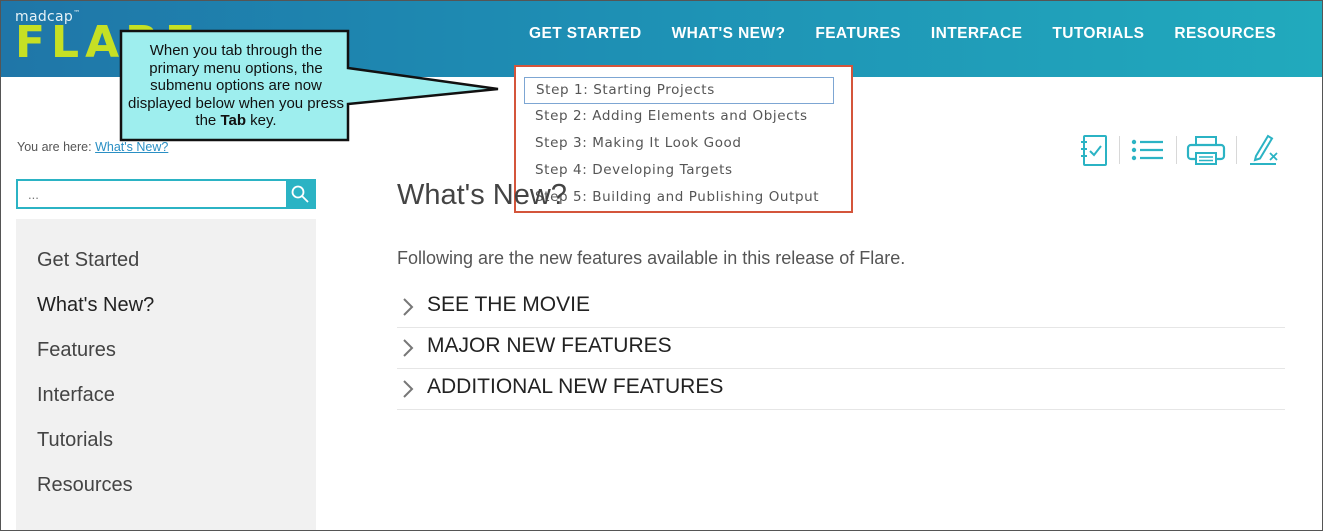 This screenshot has width=1323, height=531. Describe the element at coordinates (76, 395) in the screenshot. I see `side-nav-interface: Interface` at that location.